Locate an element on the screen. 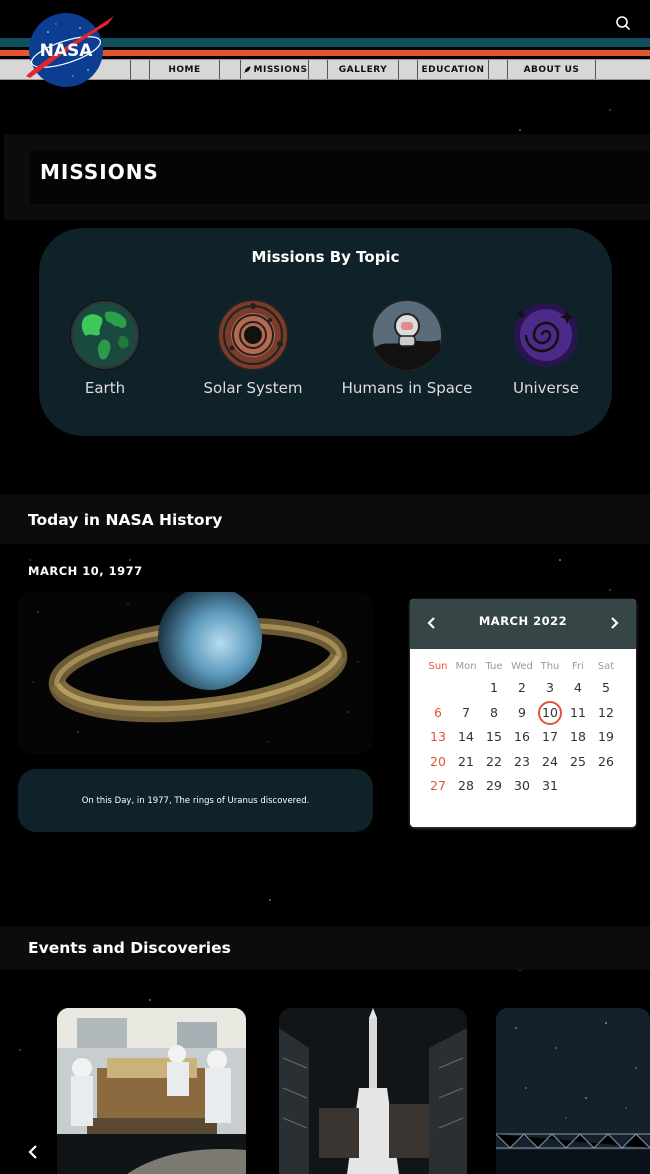  topic-earth: Earth is located at coordinates (105, 348).